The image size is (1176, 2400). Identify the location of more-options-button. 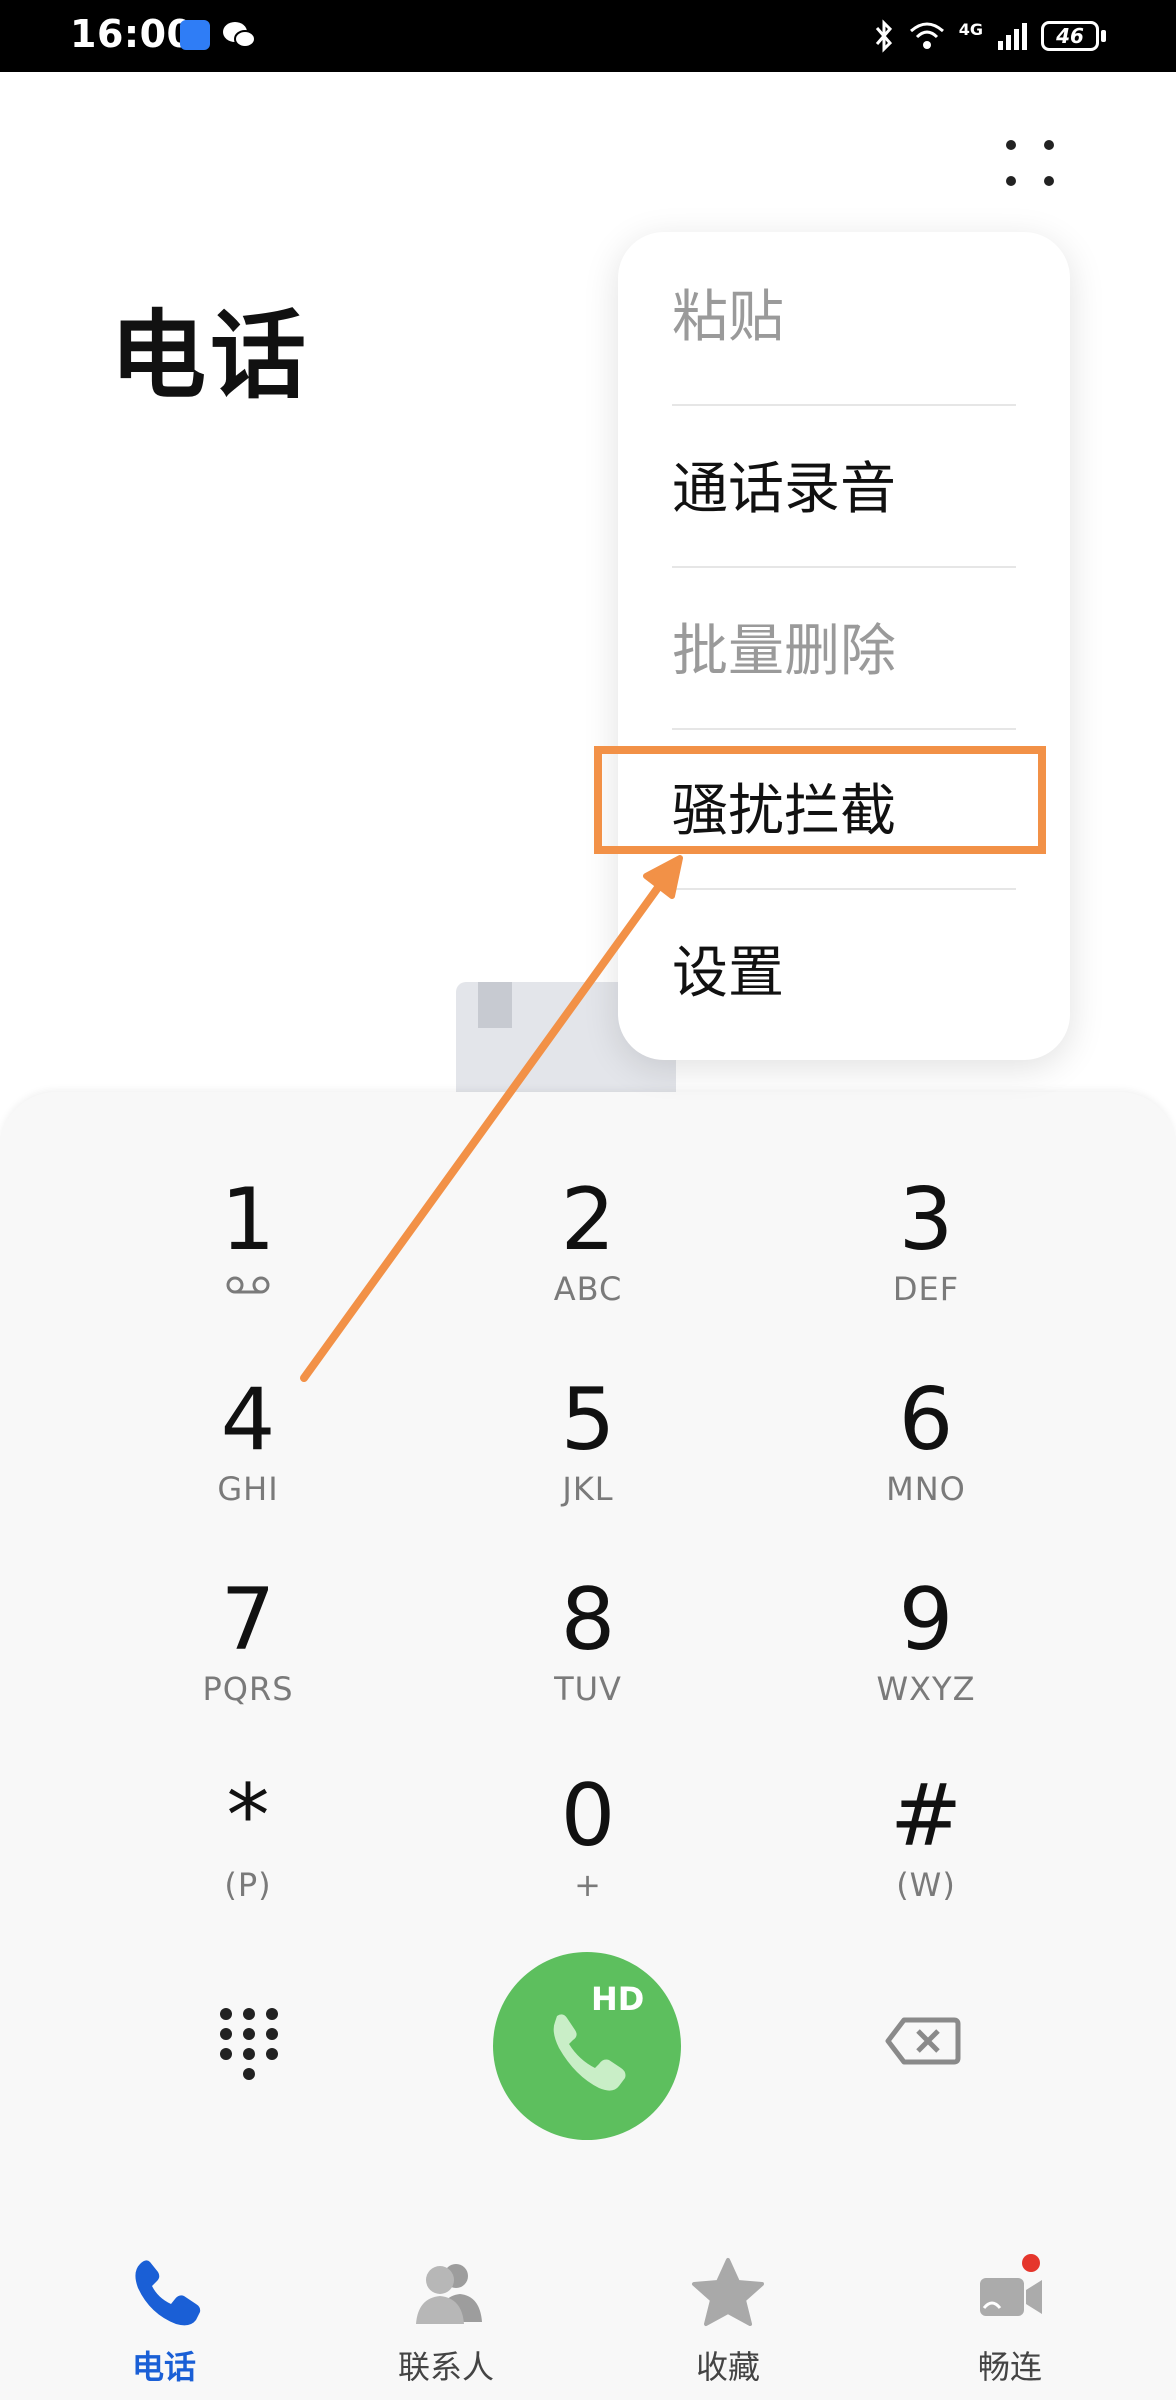
(1031, 169).